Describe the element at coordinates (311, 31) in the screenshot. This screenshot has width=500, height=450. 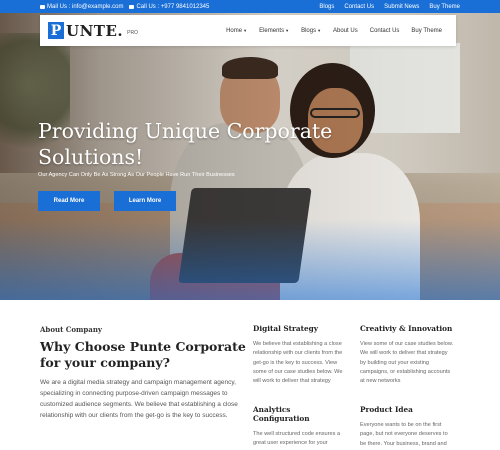
I see `nav-blogs: Blogs ▼` at that location.